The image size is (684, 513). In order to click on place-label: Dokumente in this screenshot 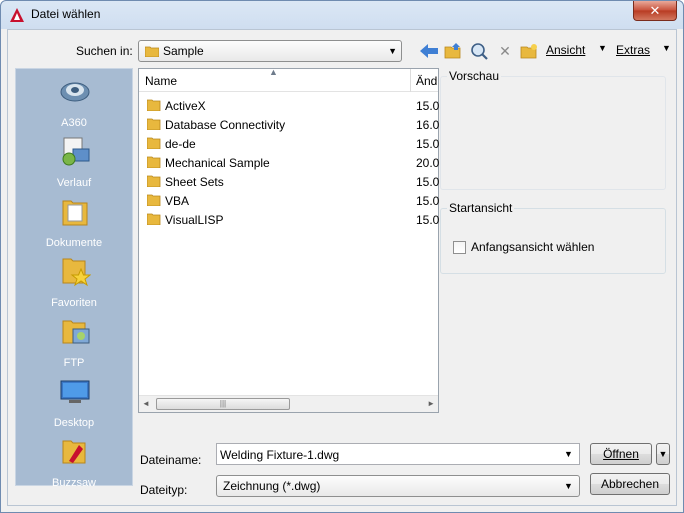, I will do `click(74, 243)`.